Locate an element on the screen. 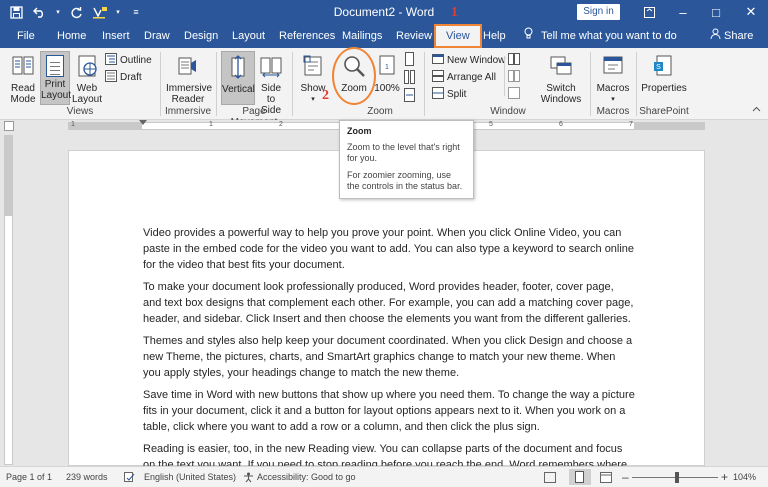 The height and width of the screenshot is (487, 768). view-side-by-side-button is located at coordinates (514, 60).